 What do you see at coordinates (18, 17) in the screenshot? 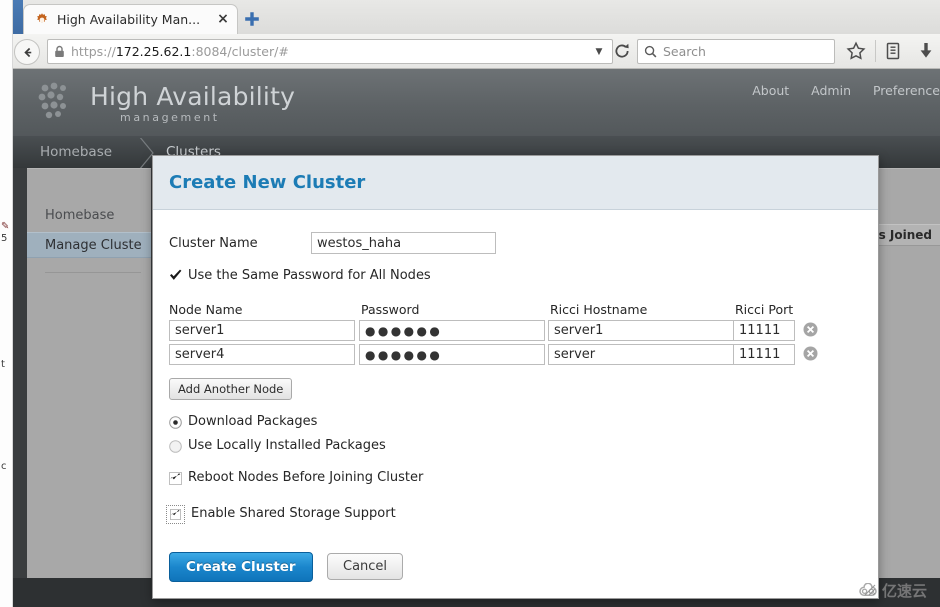
I see `window-edge-accent` at bounding box center [18, 17].